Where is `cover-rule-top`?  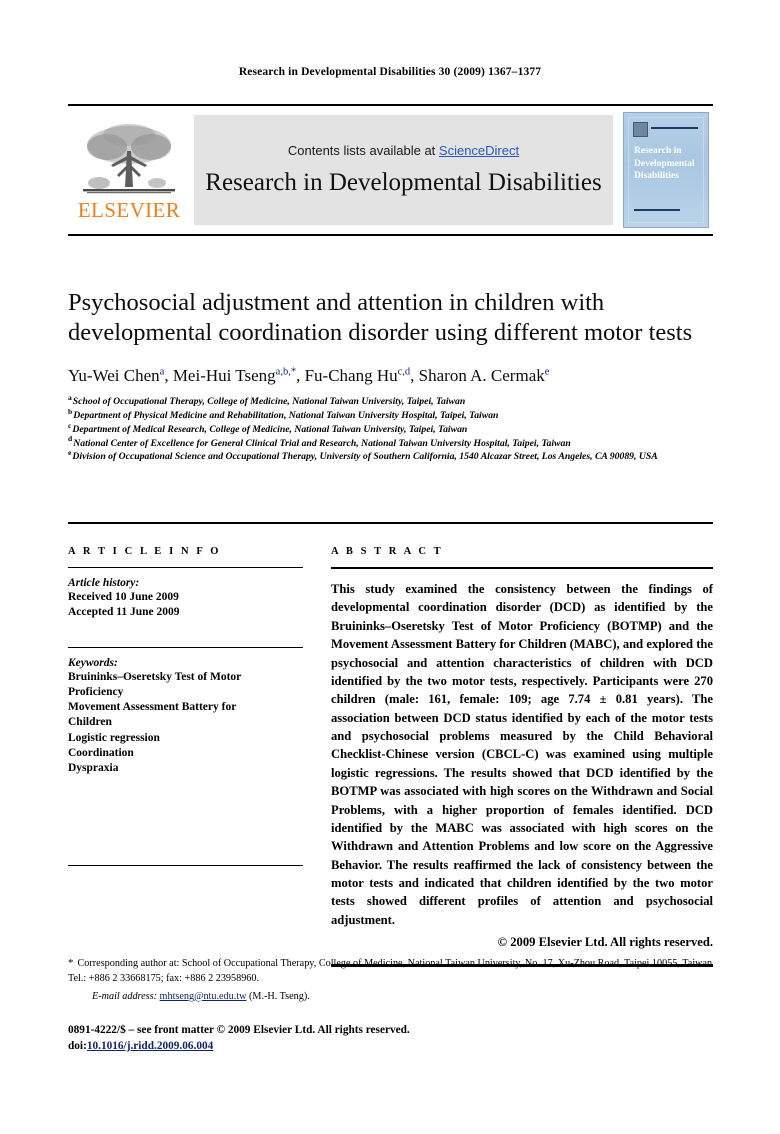 cover-rule-top is located at coordinates (674, 128).